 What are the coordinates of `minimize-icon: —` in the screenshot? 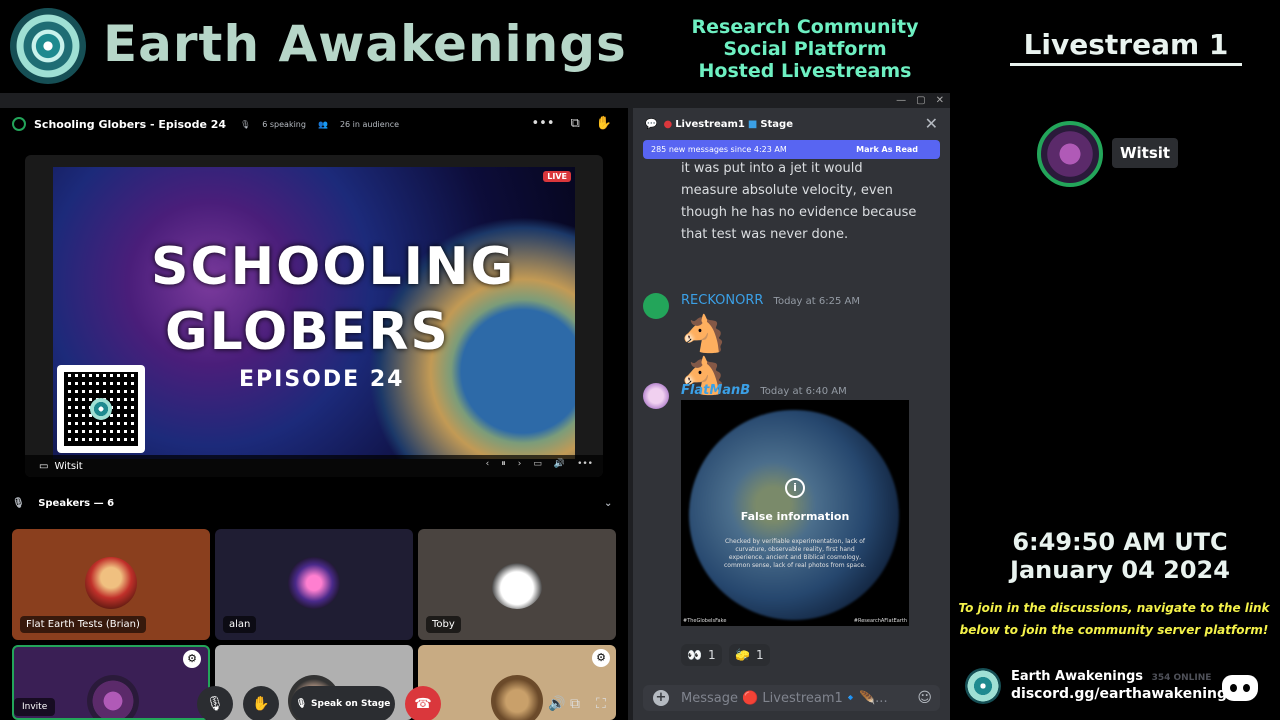 It's located at (901, 100).